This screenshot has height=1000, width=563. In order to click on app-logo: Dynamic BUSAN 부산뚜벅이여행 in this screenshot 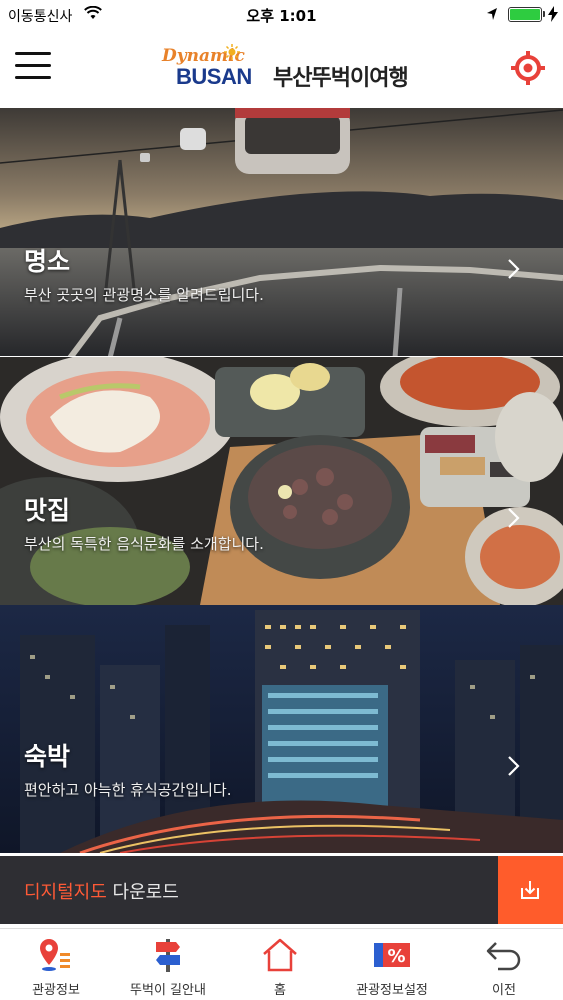, I will do `click(285, 67)`.